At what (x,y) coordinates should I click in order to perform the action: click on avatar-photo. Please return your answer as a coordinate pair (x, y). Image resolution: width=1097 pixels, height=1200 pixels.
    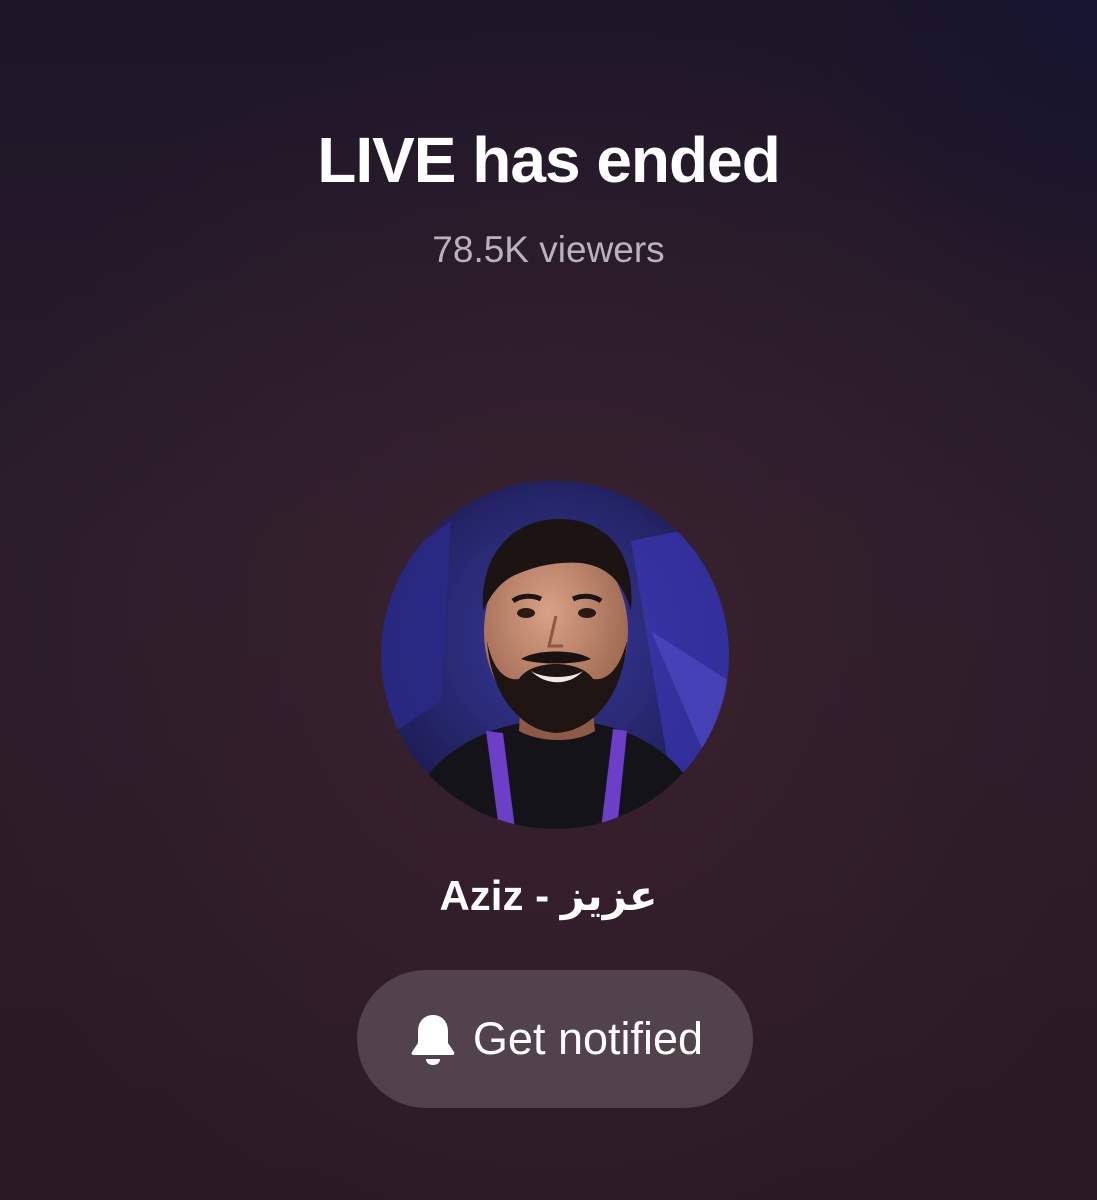
    Looking at the image, I should click on (555, 655).